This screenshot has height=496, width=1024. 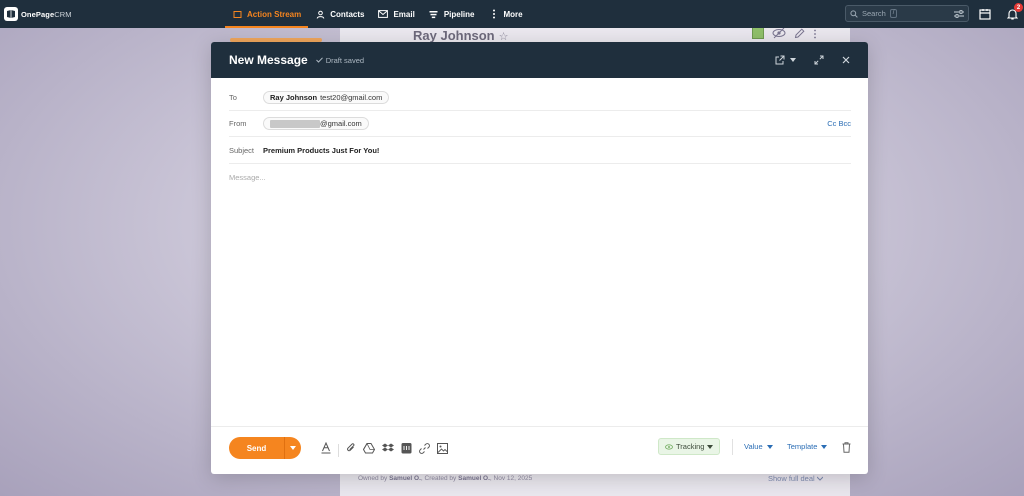 What do you see at coordinates (321, 150) in the screenshot?
I see `subject-input: Premium Products Just For You!` at bounding box center [321, 150].